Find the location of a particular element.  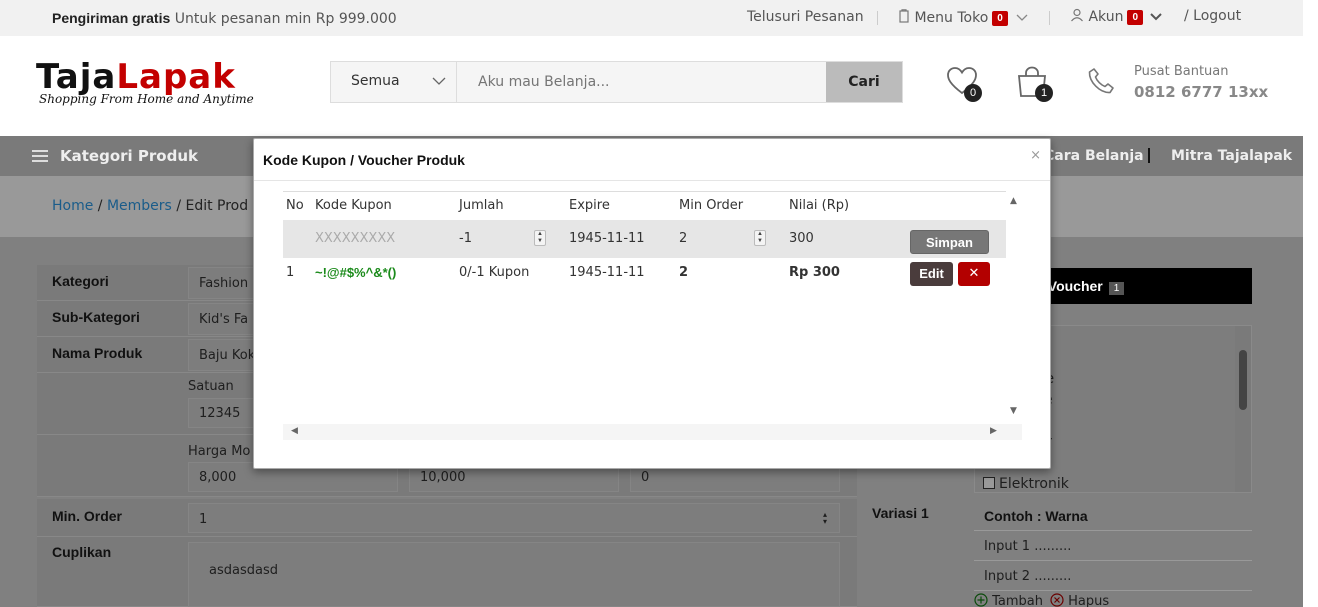

logo-lapak: Lapak is located at coordinates (176, 77).